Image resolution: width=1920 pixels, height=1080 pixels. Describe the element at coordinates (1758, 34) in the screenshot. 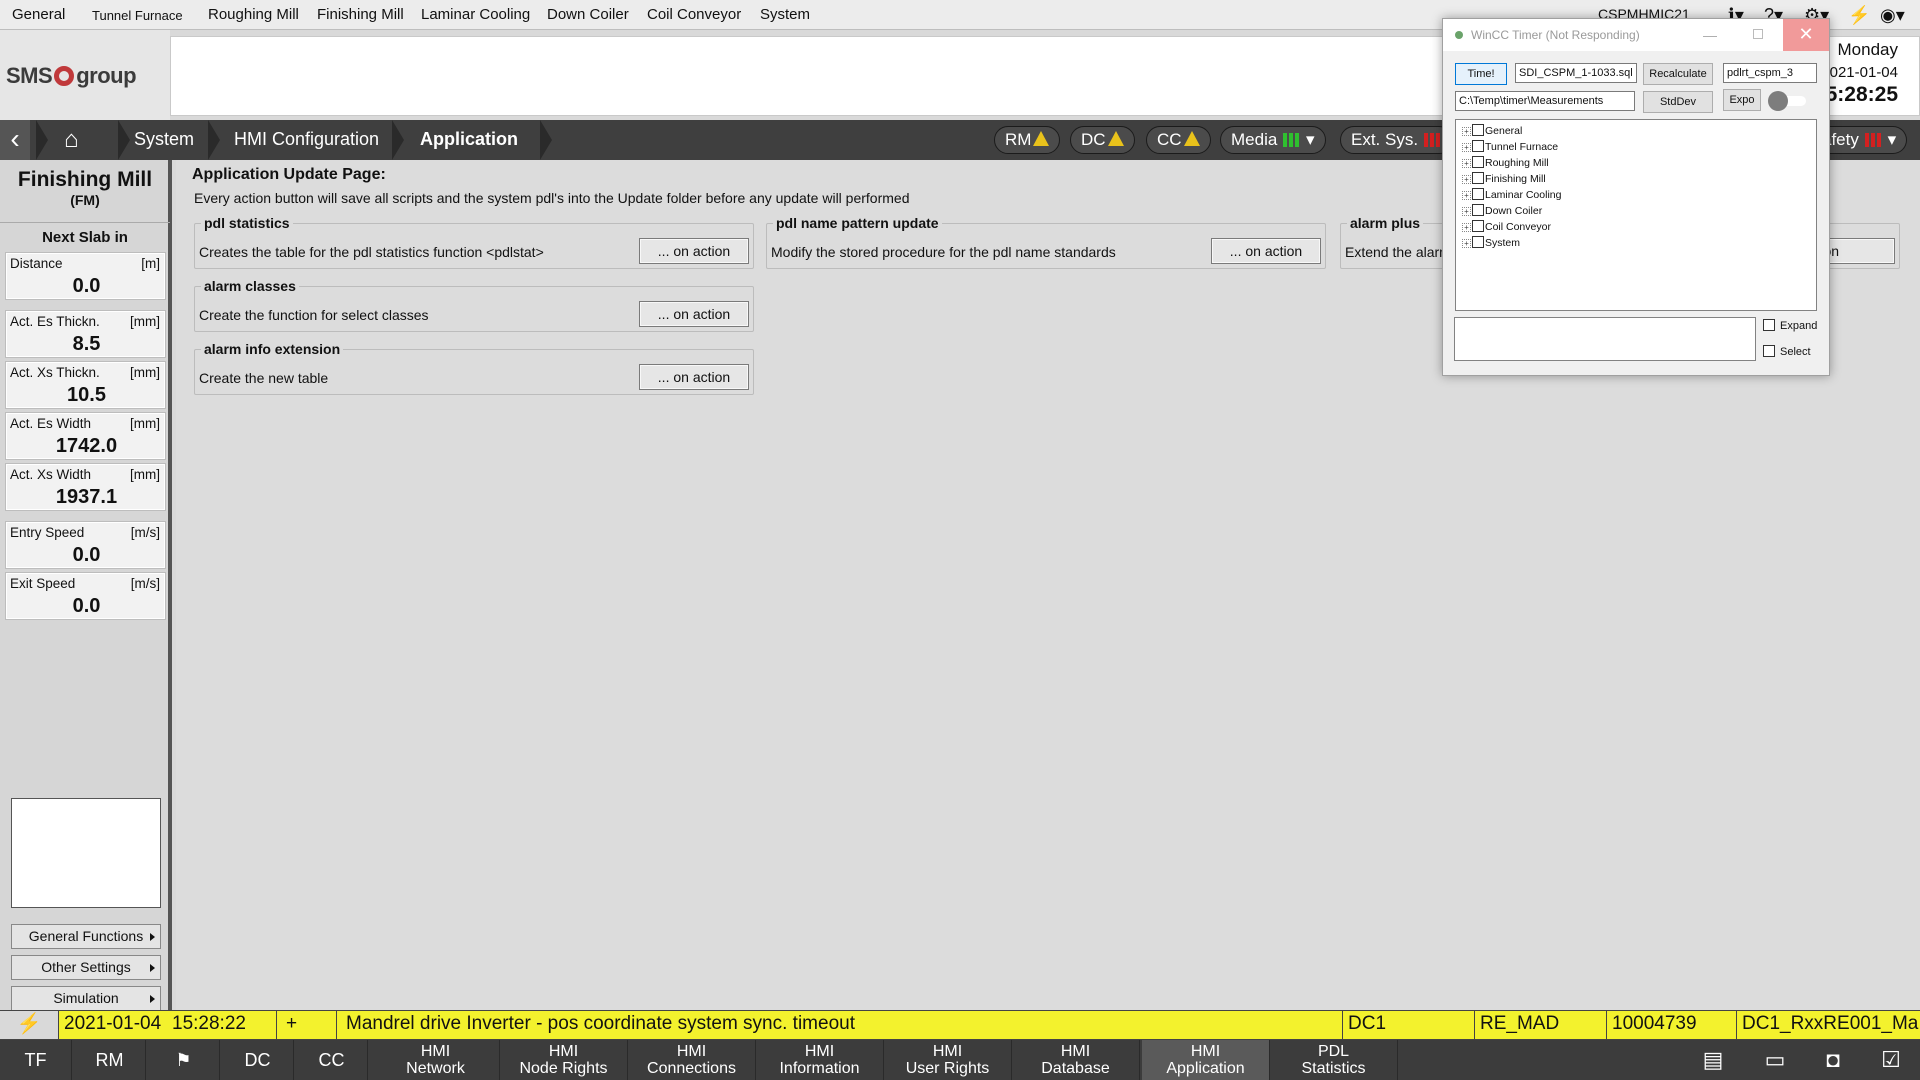

I see `maximize-icon` at that location.